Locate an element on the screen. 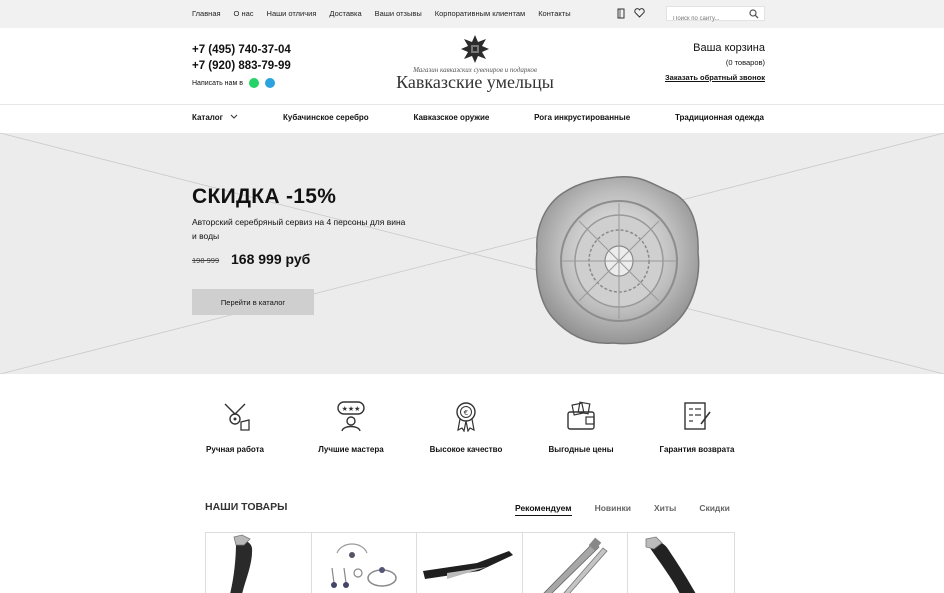 The image size is (944, 593). phone-1: +7 (495) 740-37-04 is located at coordinates (241, 50).